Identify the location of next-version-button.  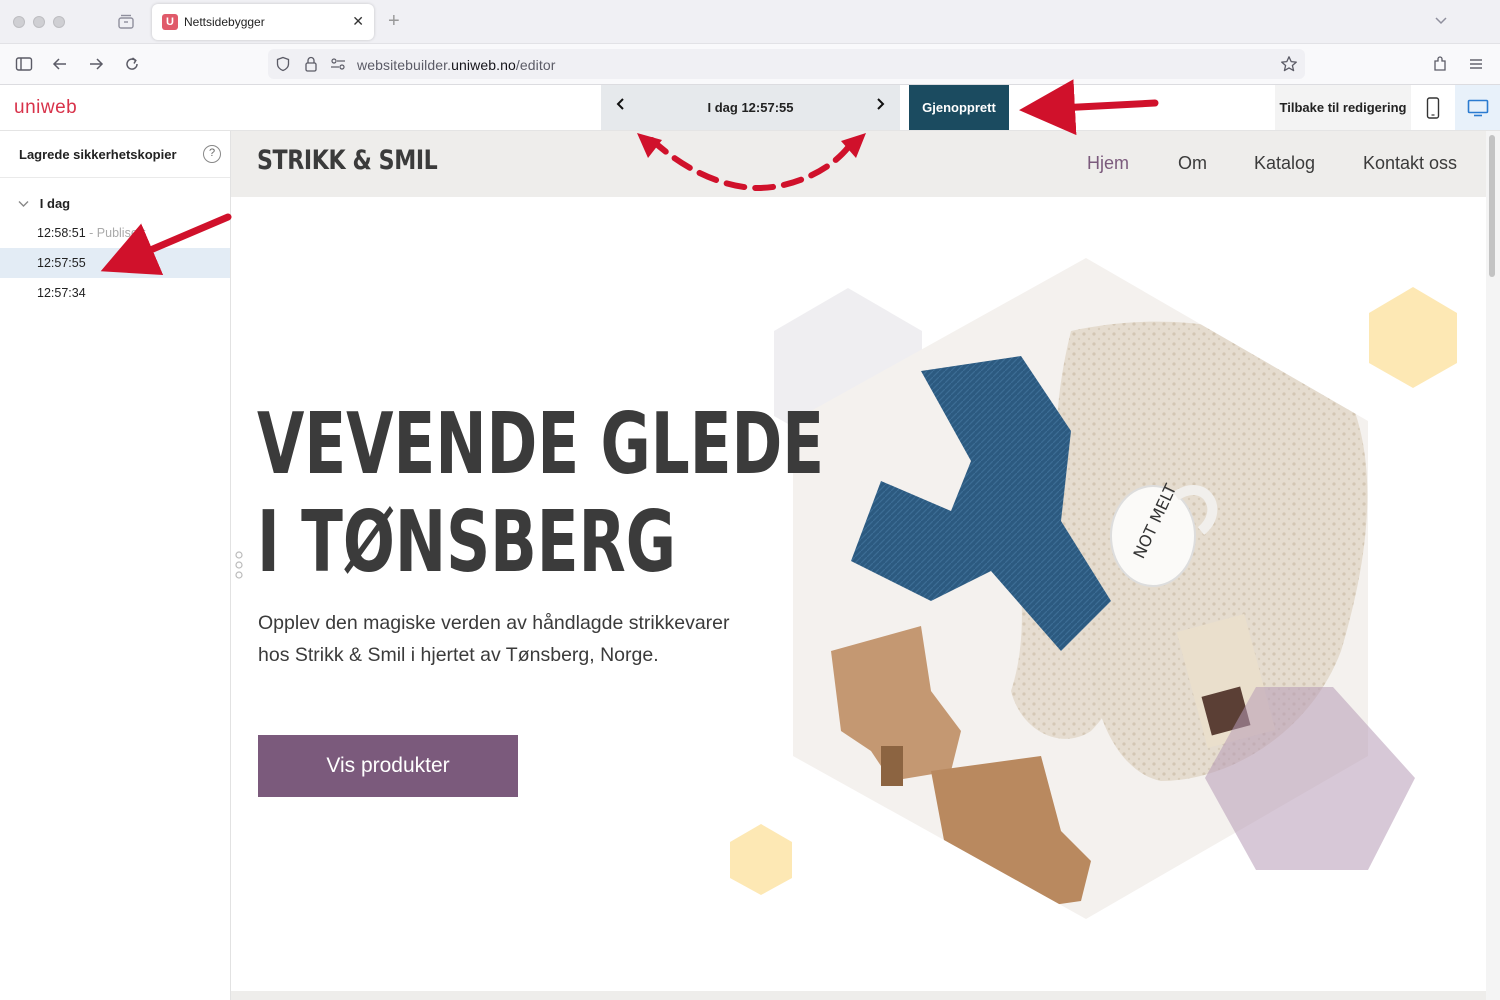
(880, 108).